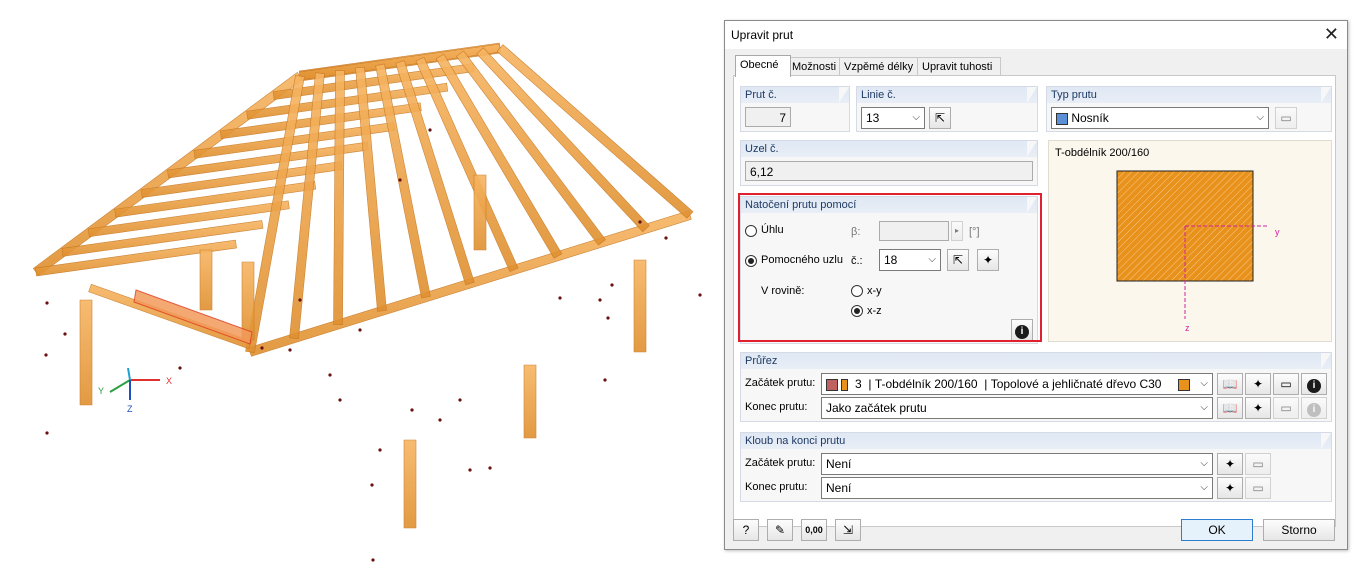 The width and height of the screenshot is (1372, 583). I want to click on cs-edit-button: ▭, so click(1286, 384).